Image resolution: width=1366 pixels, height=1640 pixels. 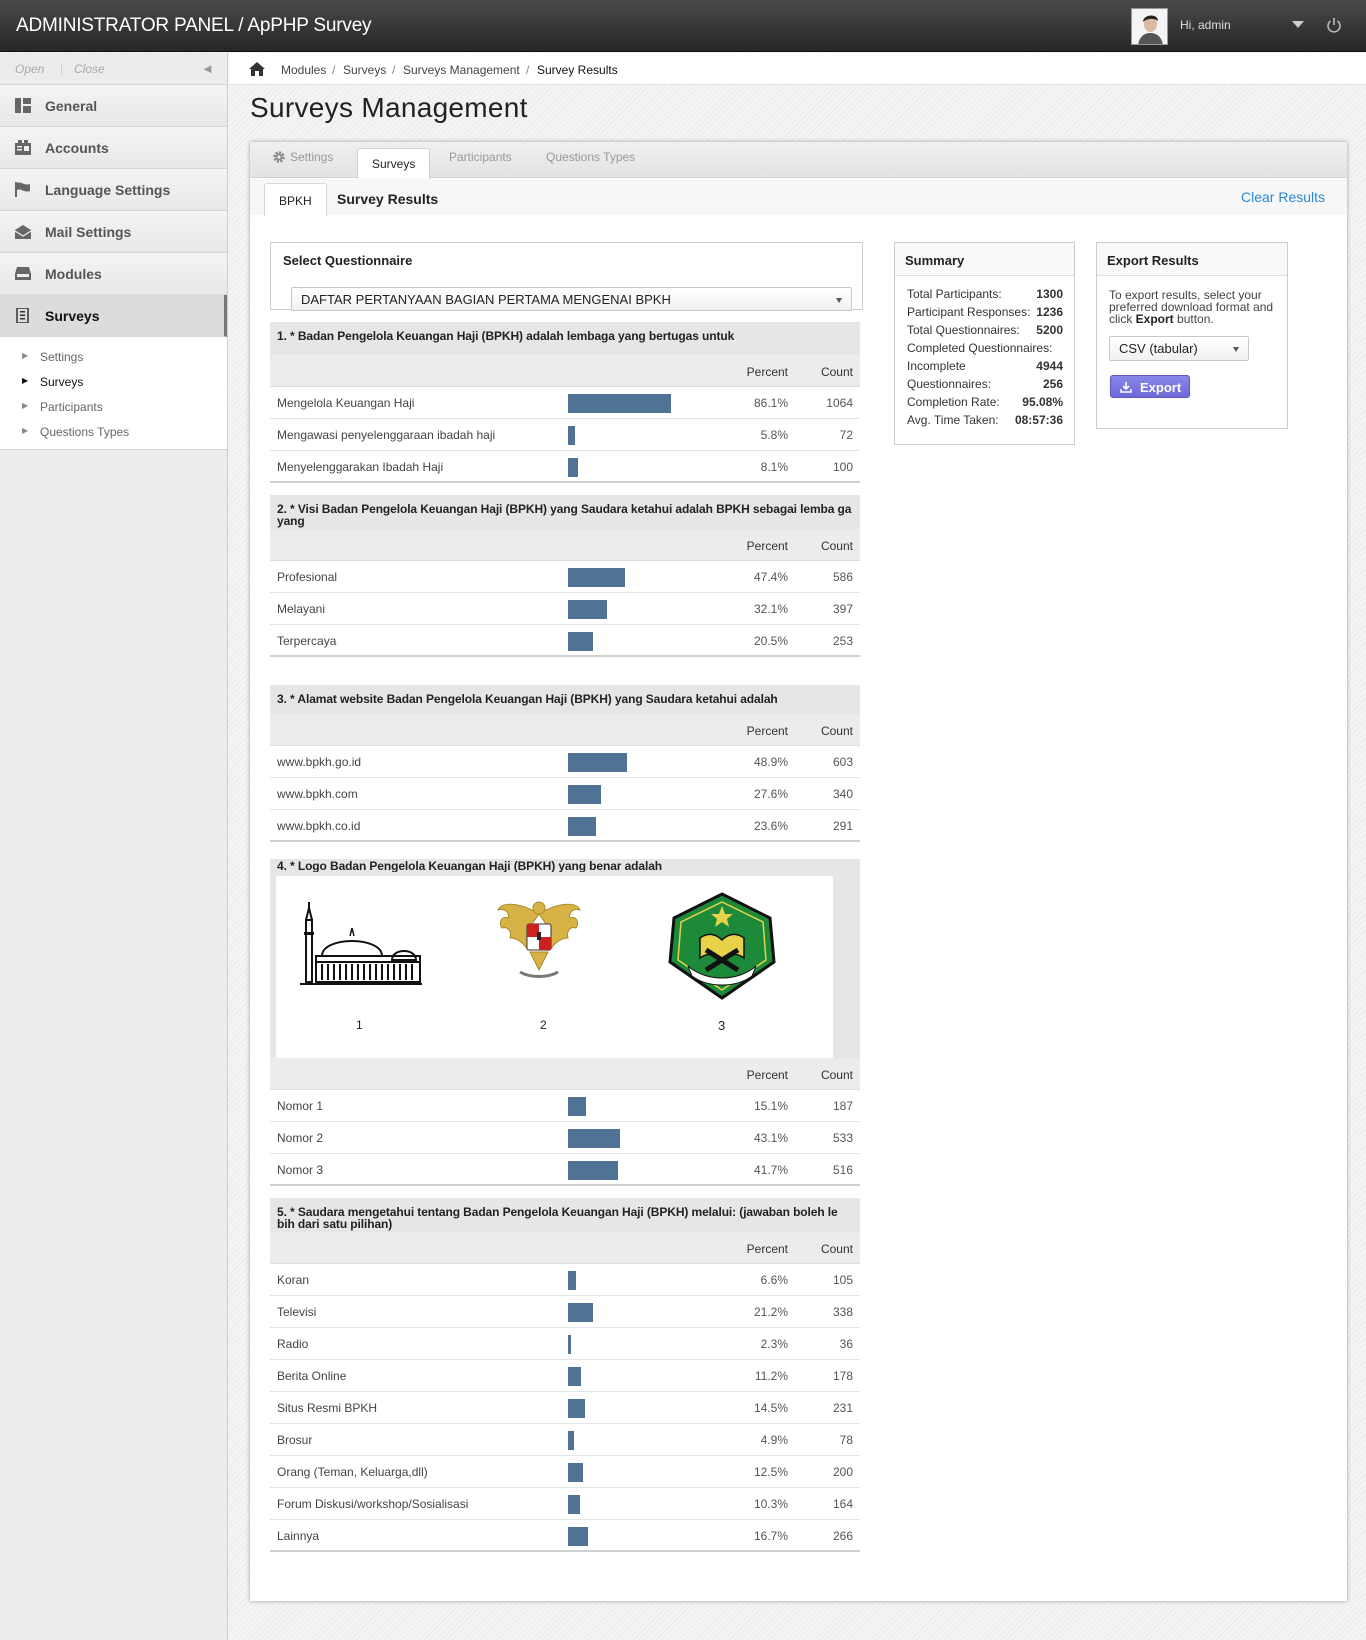 I want to click on submenu-item-questions-types: ▶ Questions Types, so click(x=113, y=432).